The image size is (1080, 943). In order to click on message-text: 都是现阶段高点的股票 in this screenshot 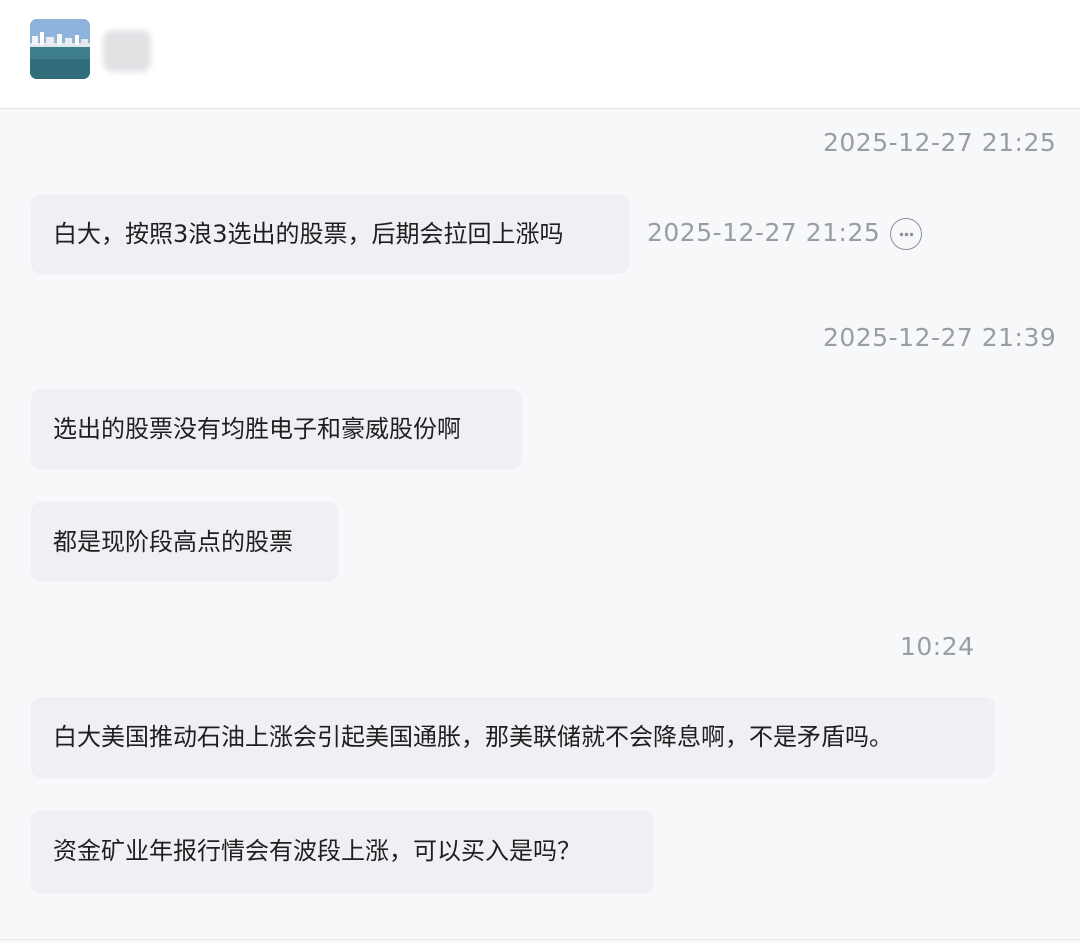, I will do `click(173, 542)`.